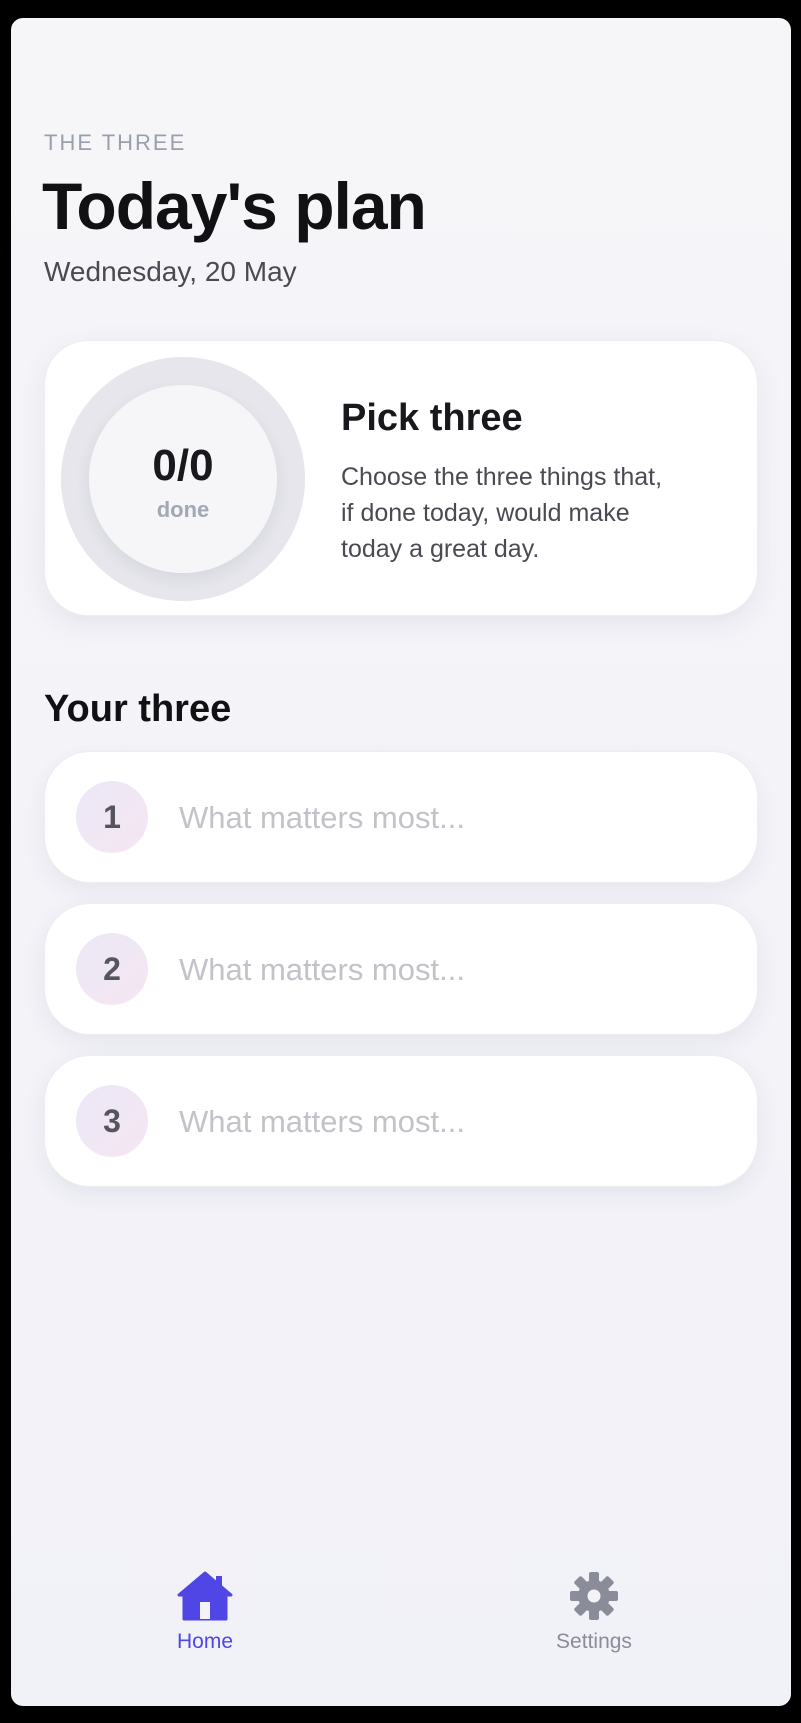 The image size is (801, 1723). I want to click on progress-ring-center: 0/0 done, so click(183, 479).